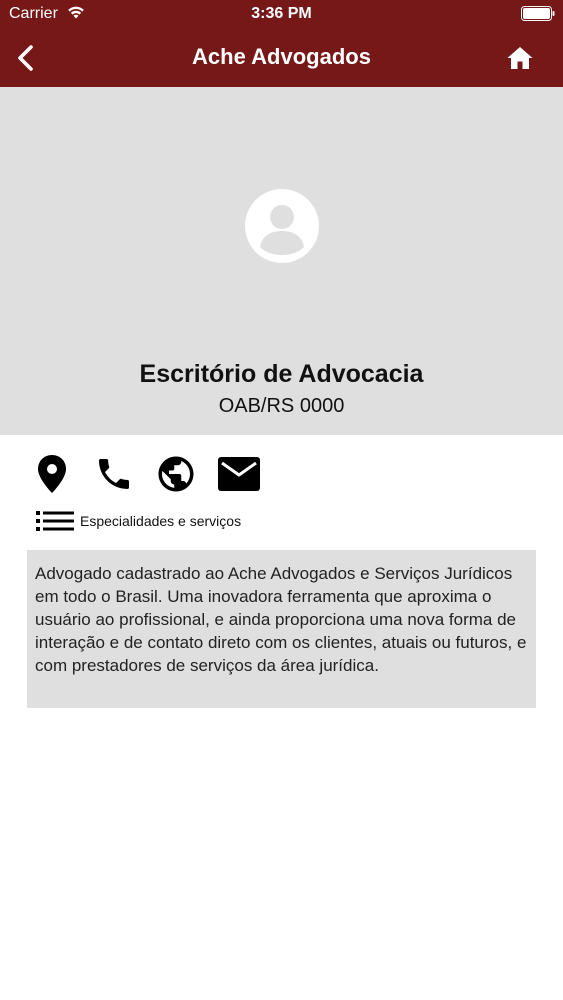  I want to click on location-pin-icon, so click(52, 474).